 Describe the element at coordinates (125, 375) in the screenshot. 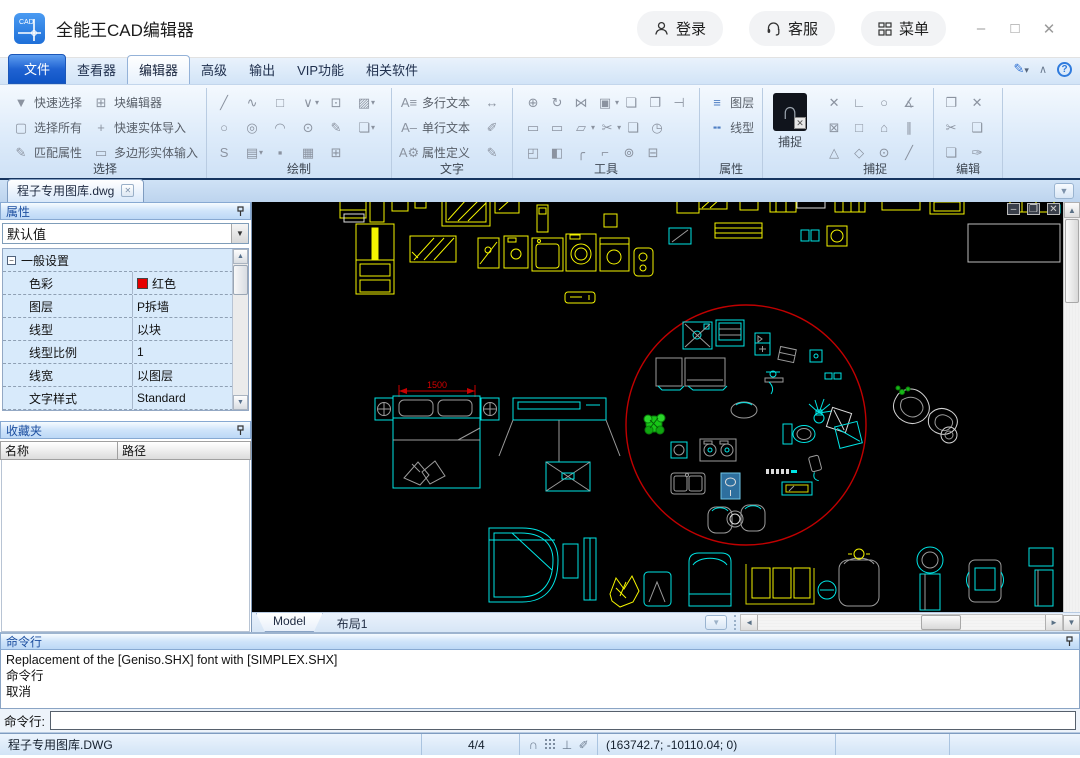

I see `property-row-lineweight: 线宽 以图层` at that location.